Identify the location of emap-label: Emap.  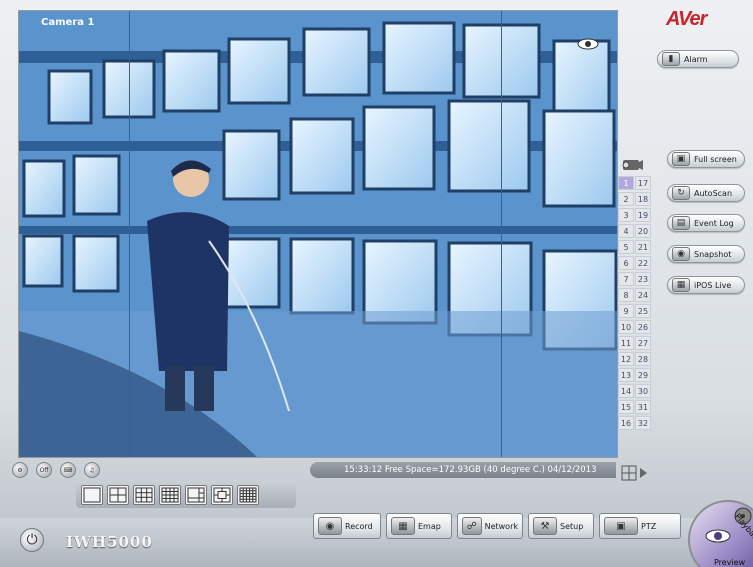
(429, 526).